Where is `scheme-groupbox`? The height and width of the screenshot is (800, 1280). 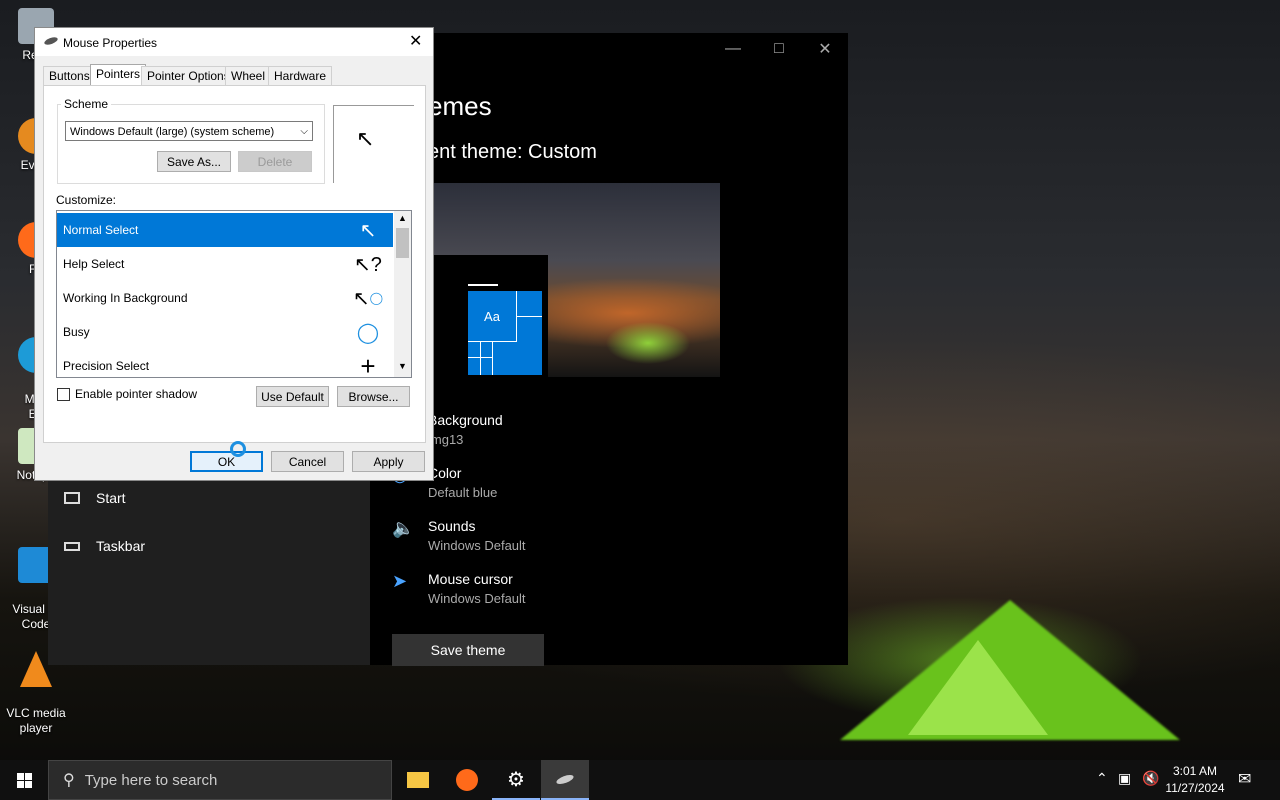 scheme-groupbox is located at coordinates (191, 144).